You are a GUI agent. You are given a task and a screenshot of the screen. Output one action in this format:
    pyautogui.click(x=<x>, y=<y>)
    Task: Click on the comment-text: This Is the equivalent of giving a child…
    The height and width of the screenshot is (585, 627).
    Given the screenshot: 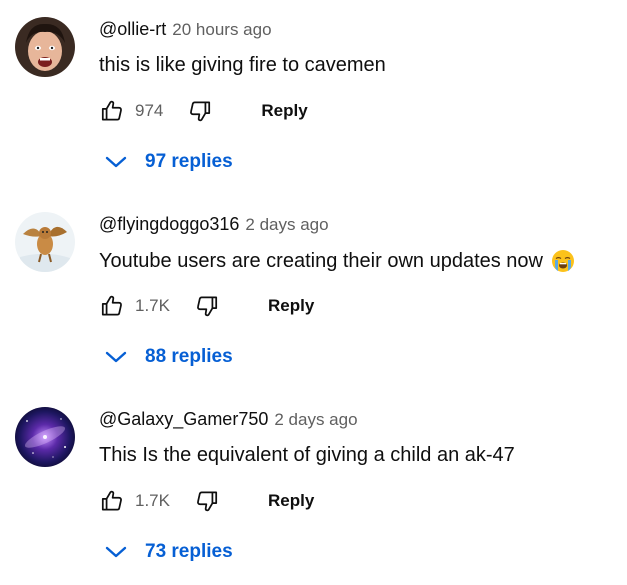 What is the action you would take?
    pyautogui.click(x=307, y=455)
    